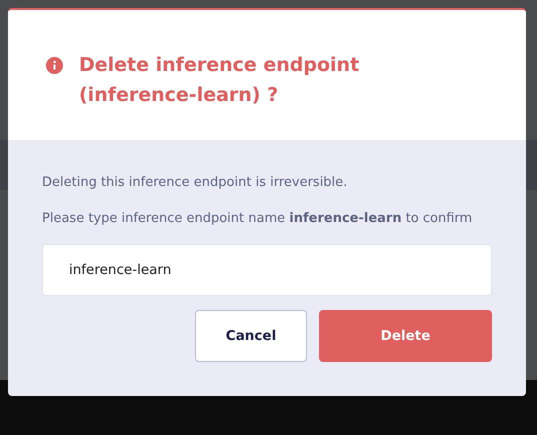 The image size is (537, 435). Describe the element at coordinates (219, 80) in the screenshot. I see `dialog-title: Delete inference endpoint (inference-learn) ?` at that location.